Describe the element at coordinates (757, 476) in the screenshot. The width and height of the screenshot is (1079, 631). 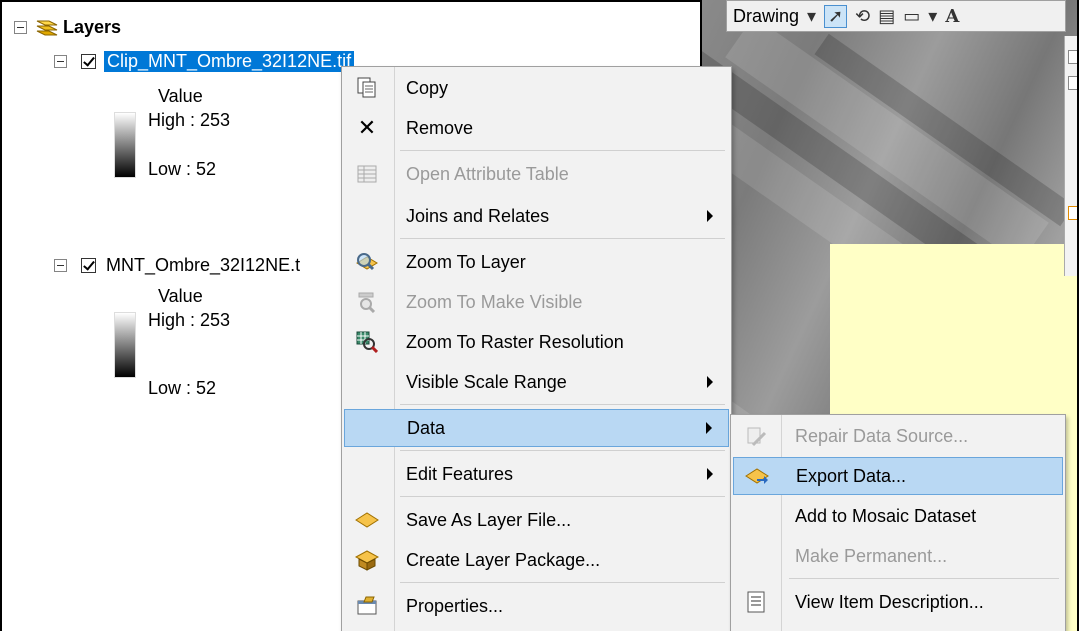
I see `export-icon` at that location.